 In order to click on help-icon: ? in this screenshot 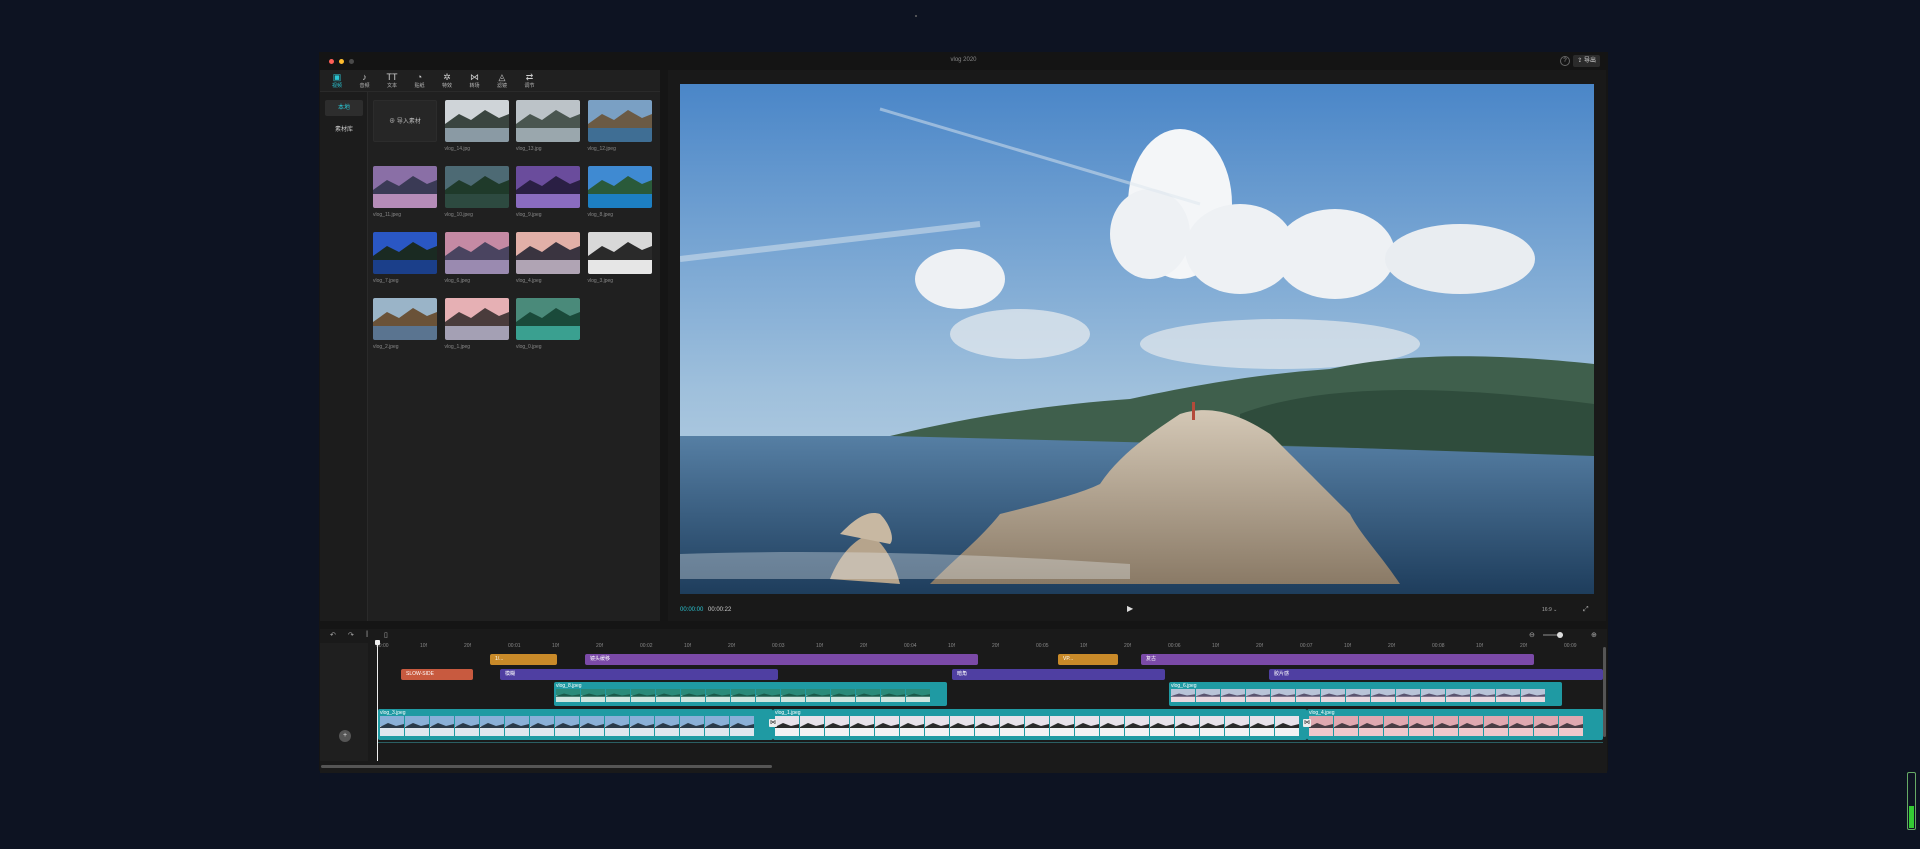, I will do `click(1565, 61)`.